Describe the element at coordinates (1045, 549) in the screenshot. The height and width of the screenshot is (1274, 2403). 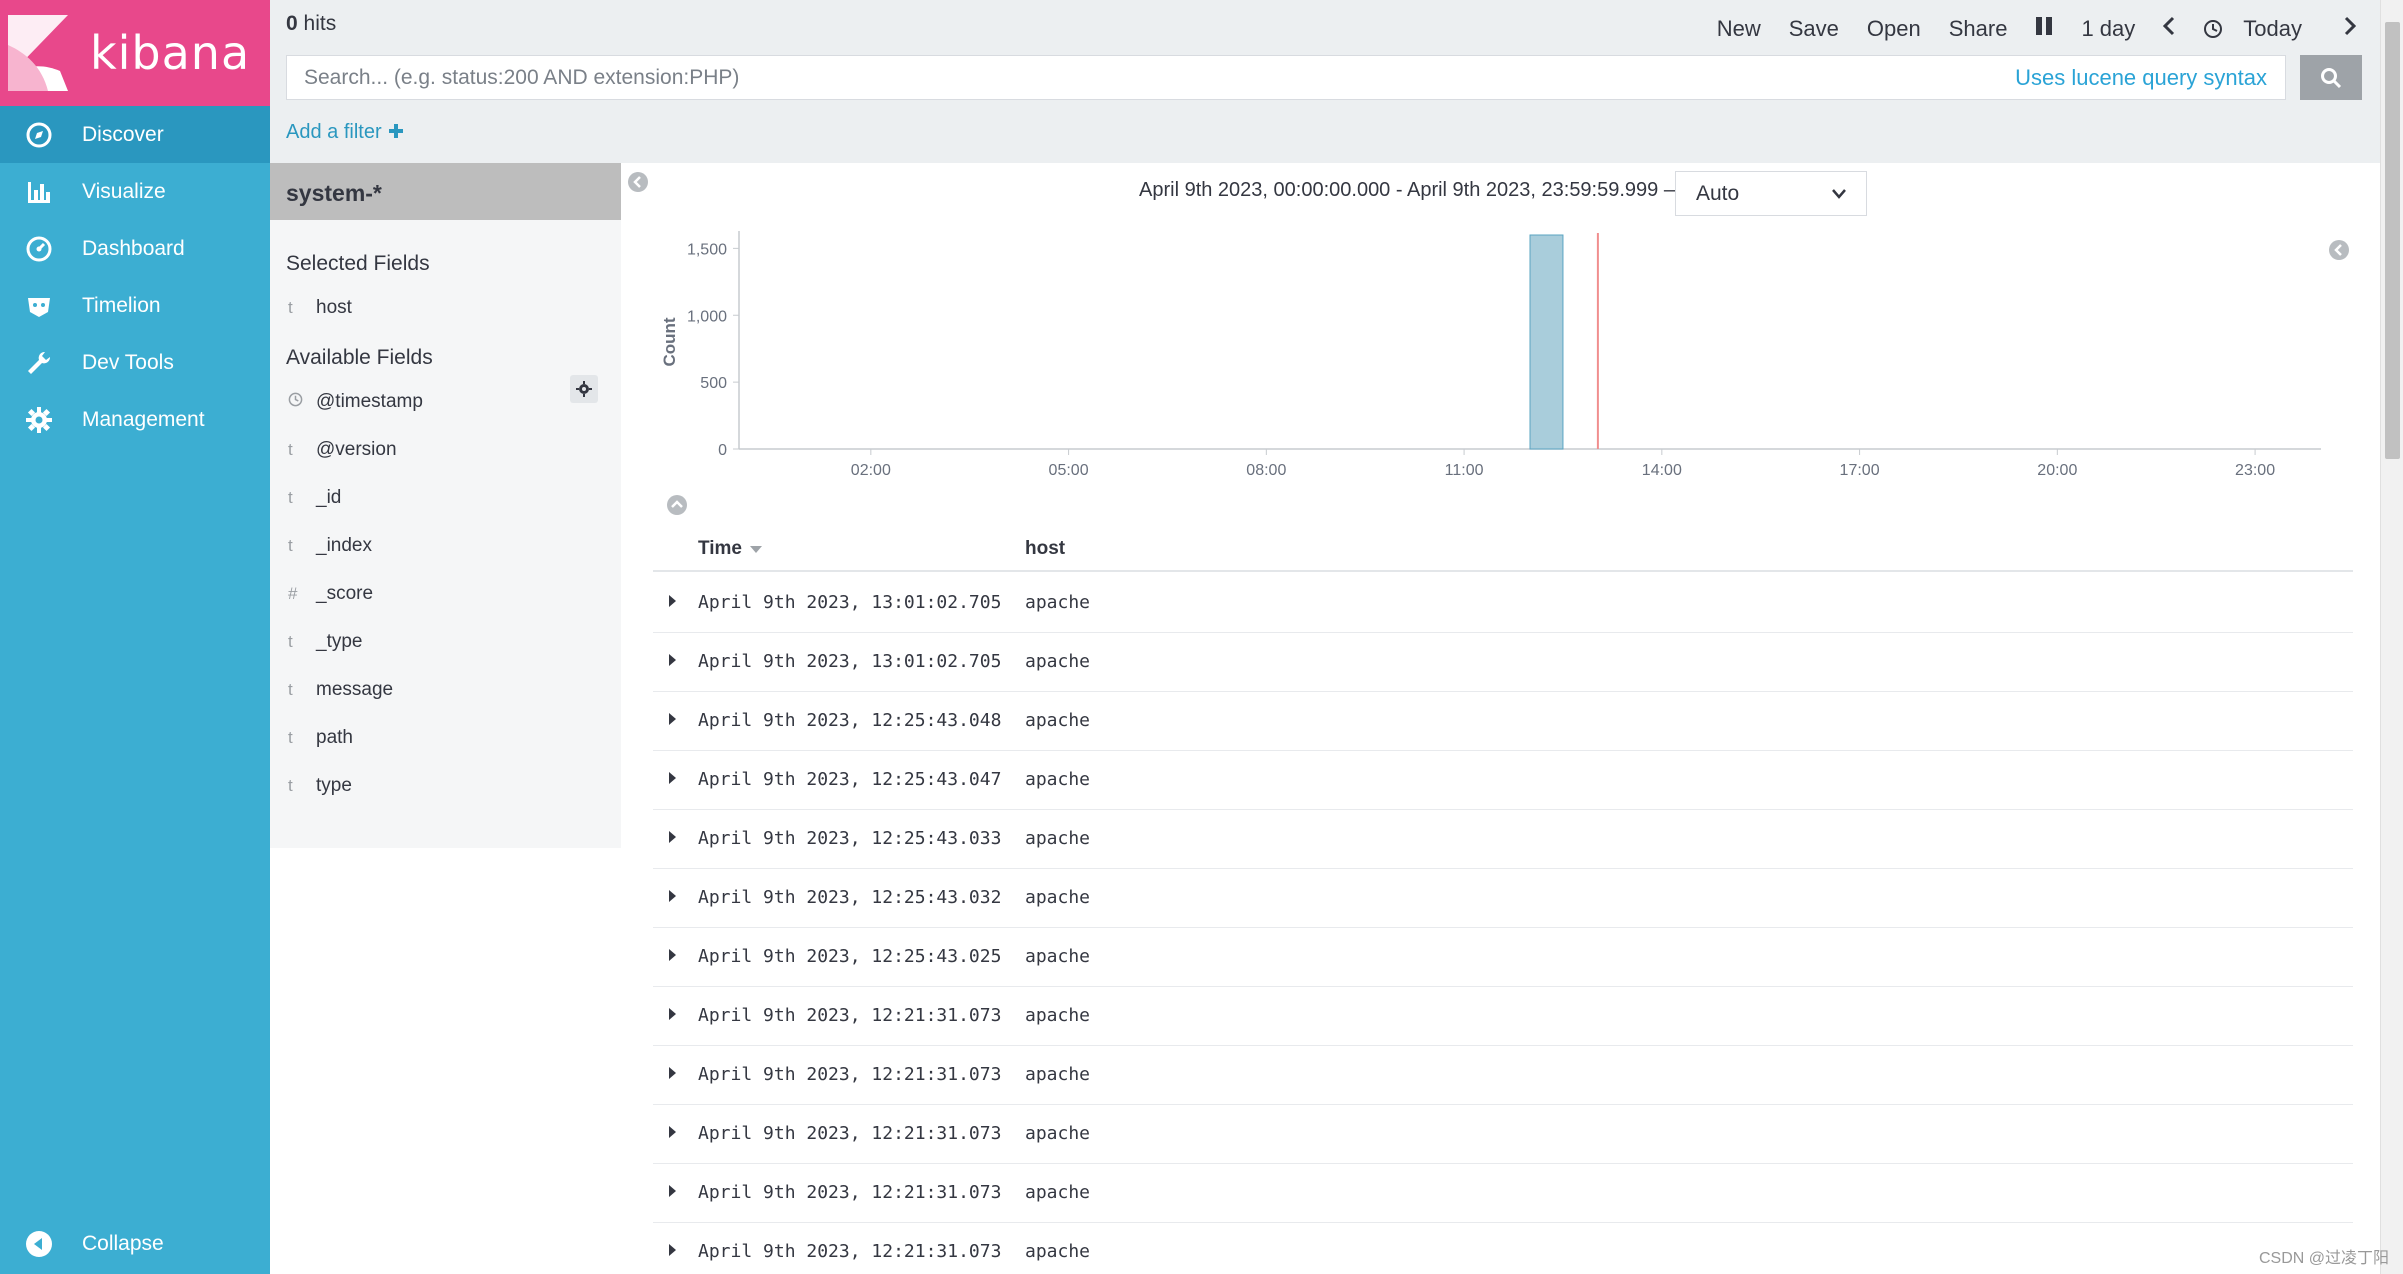
I see `column-header-host: host` at that location.